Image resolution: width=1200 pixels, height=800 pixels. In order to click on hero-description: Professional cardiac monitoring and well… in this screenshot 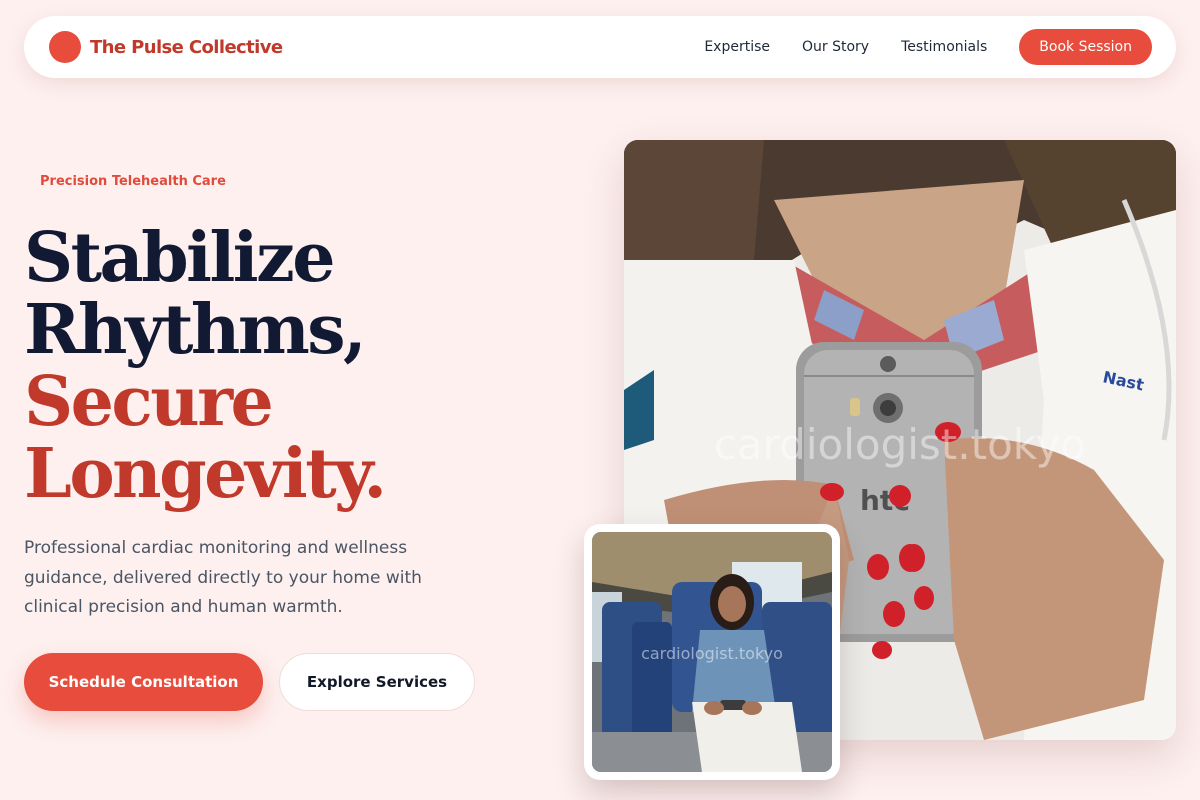, I will do `click(223, 577)`.